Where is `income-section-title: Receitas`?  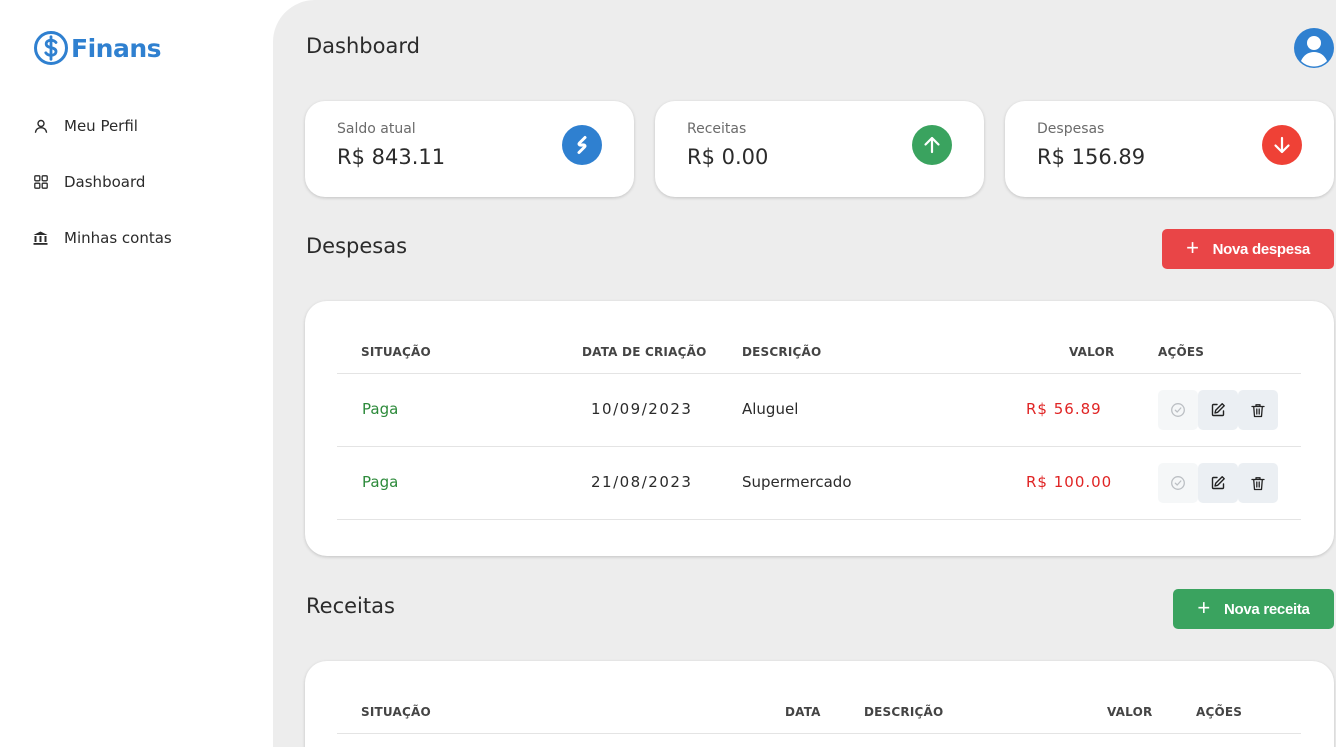 income-section-title: Receitas is located at coordinates (350, 606).